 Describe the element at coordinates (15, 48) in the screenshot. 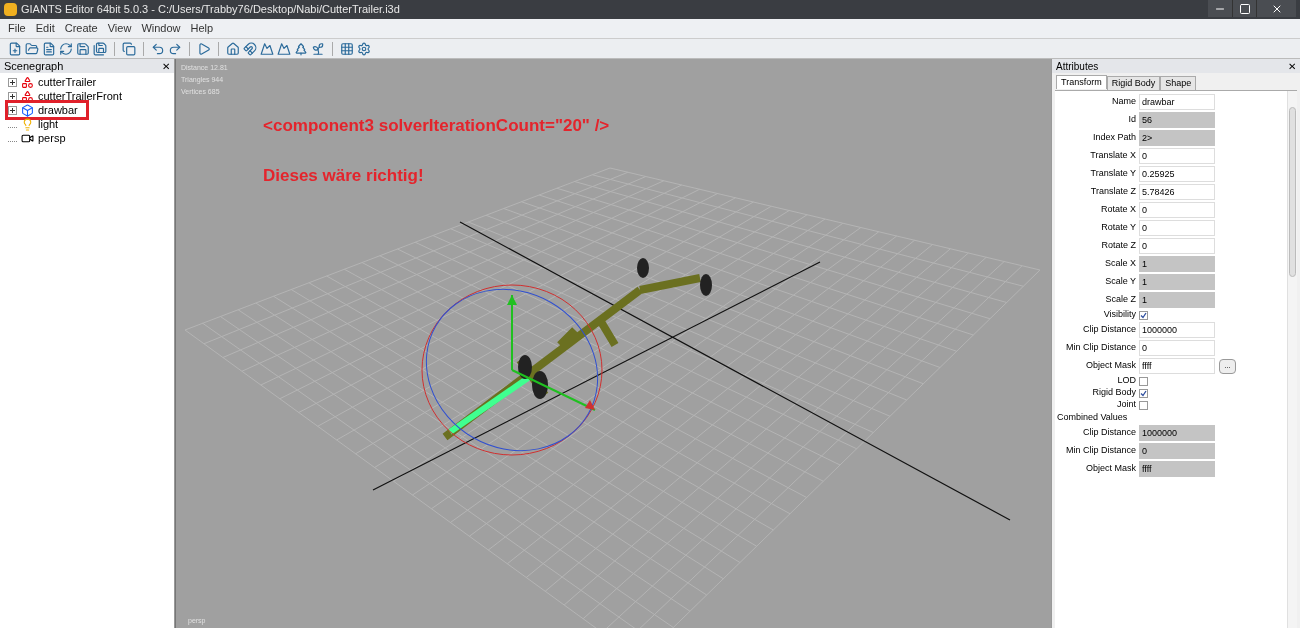

I see `new-file-icon` at that location.